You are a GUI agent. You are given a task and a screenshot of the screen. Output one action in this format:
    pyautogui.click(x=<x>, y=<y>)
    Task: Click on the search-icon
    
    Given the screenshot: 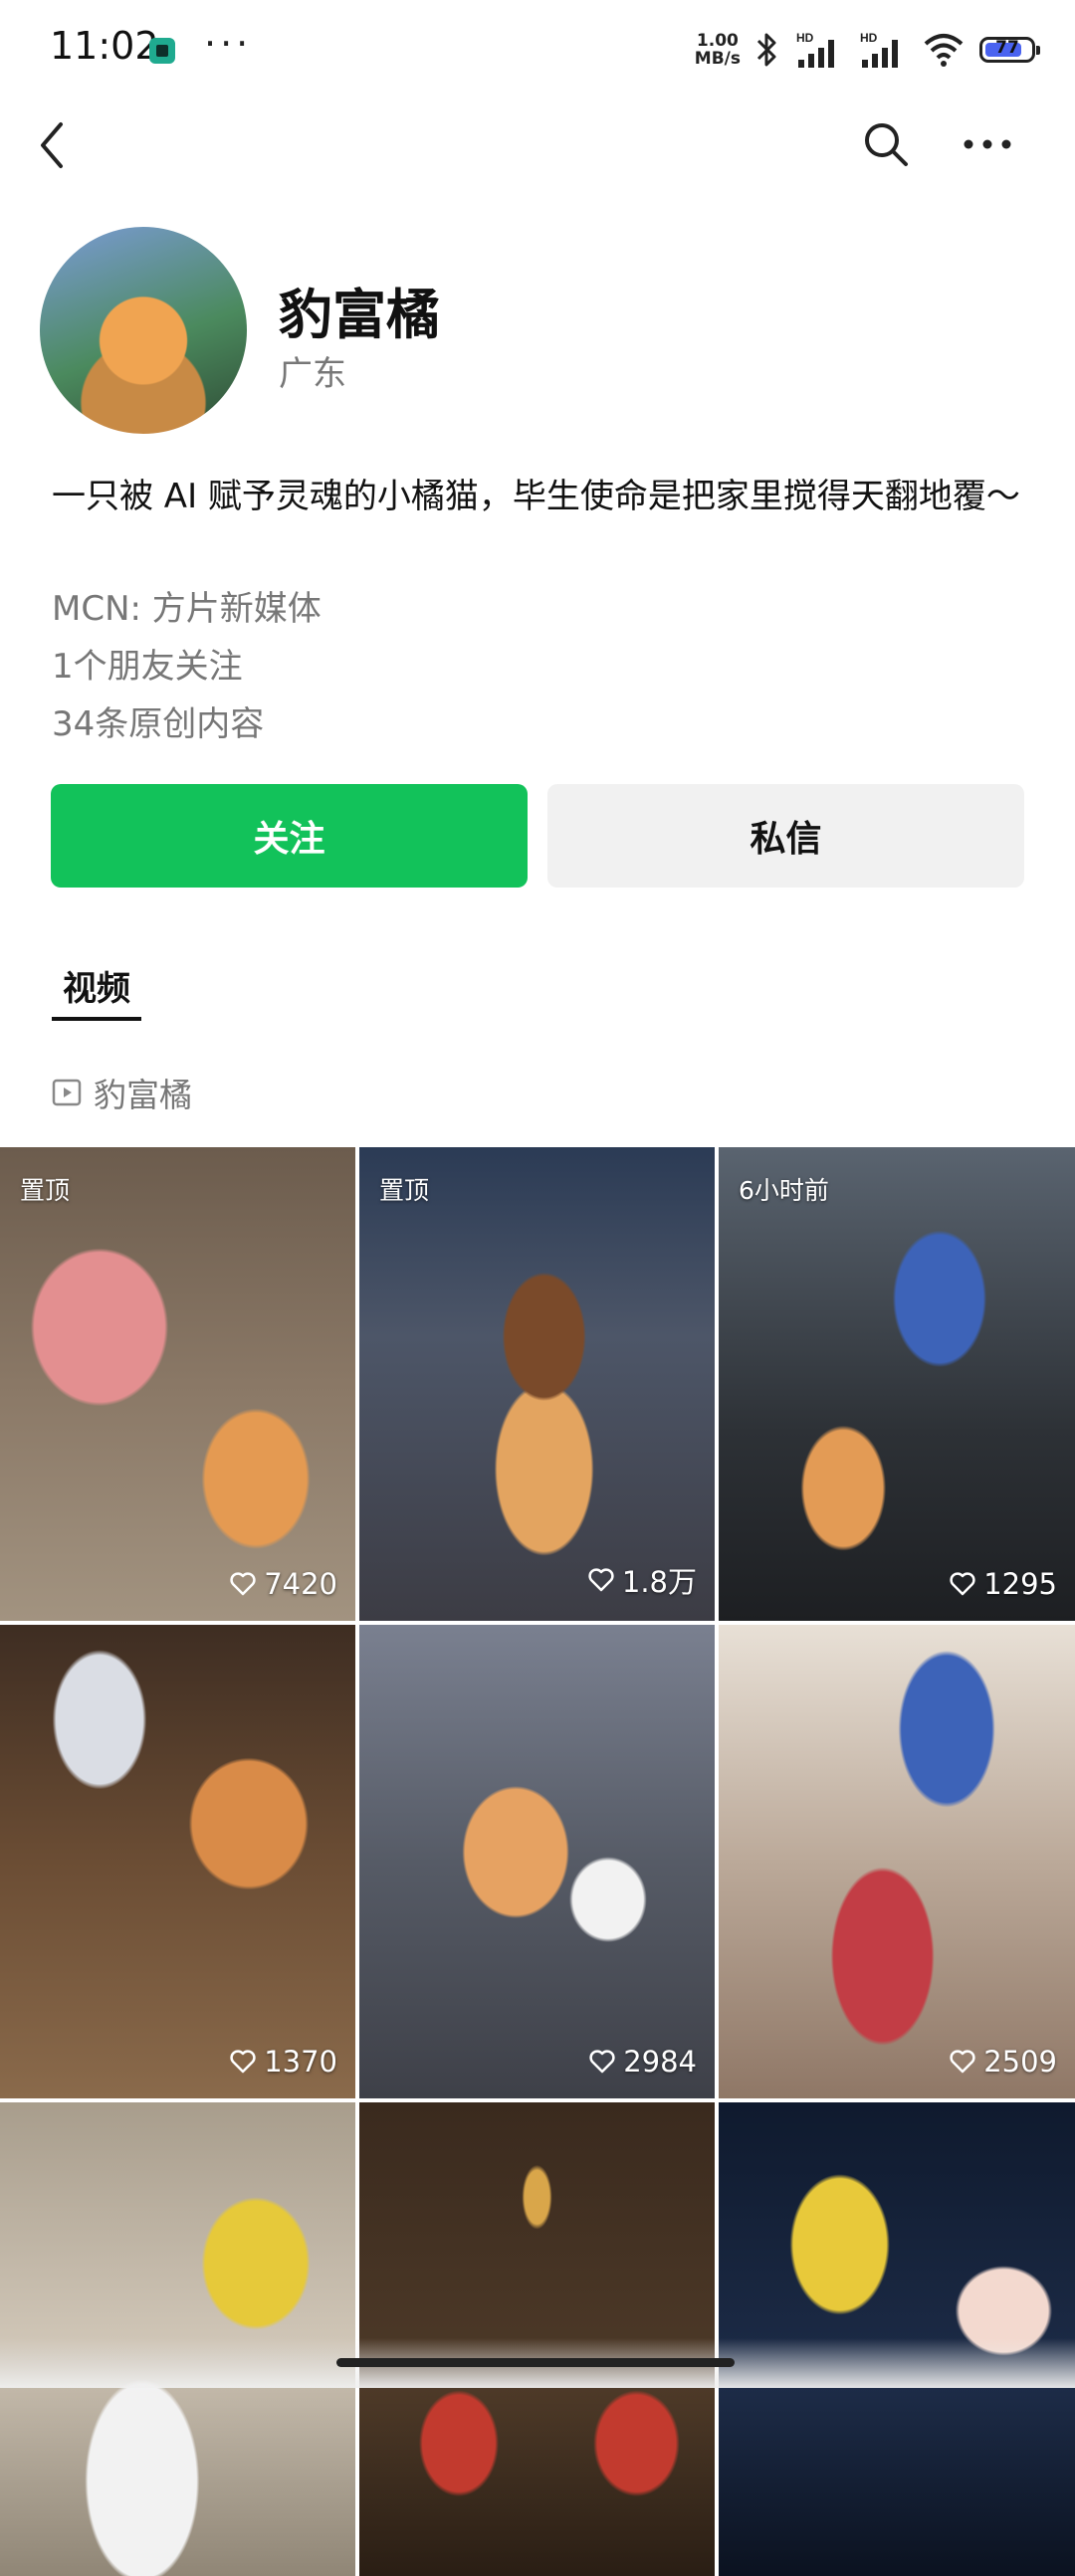 What is the action you would take?
    pyautogui.click(x=887, y=144)
    